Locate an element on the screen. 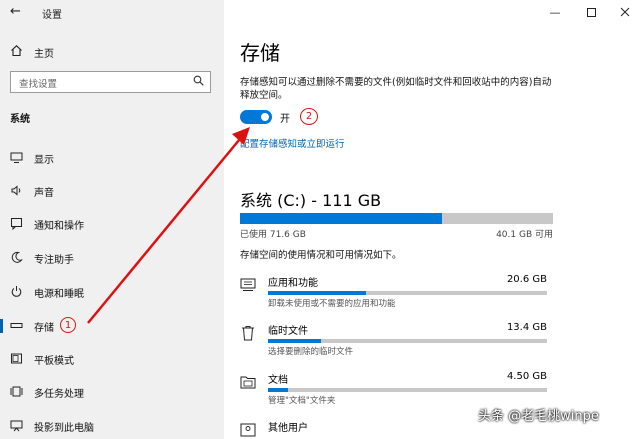 This screenshot has width=640, height=439. trash-icon is located at coordinates (248, 333).